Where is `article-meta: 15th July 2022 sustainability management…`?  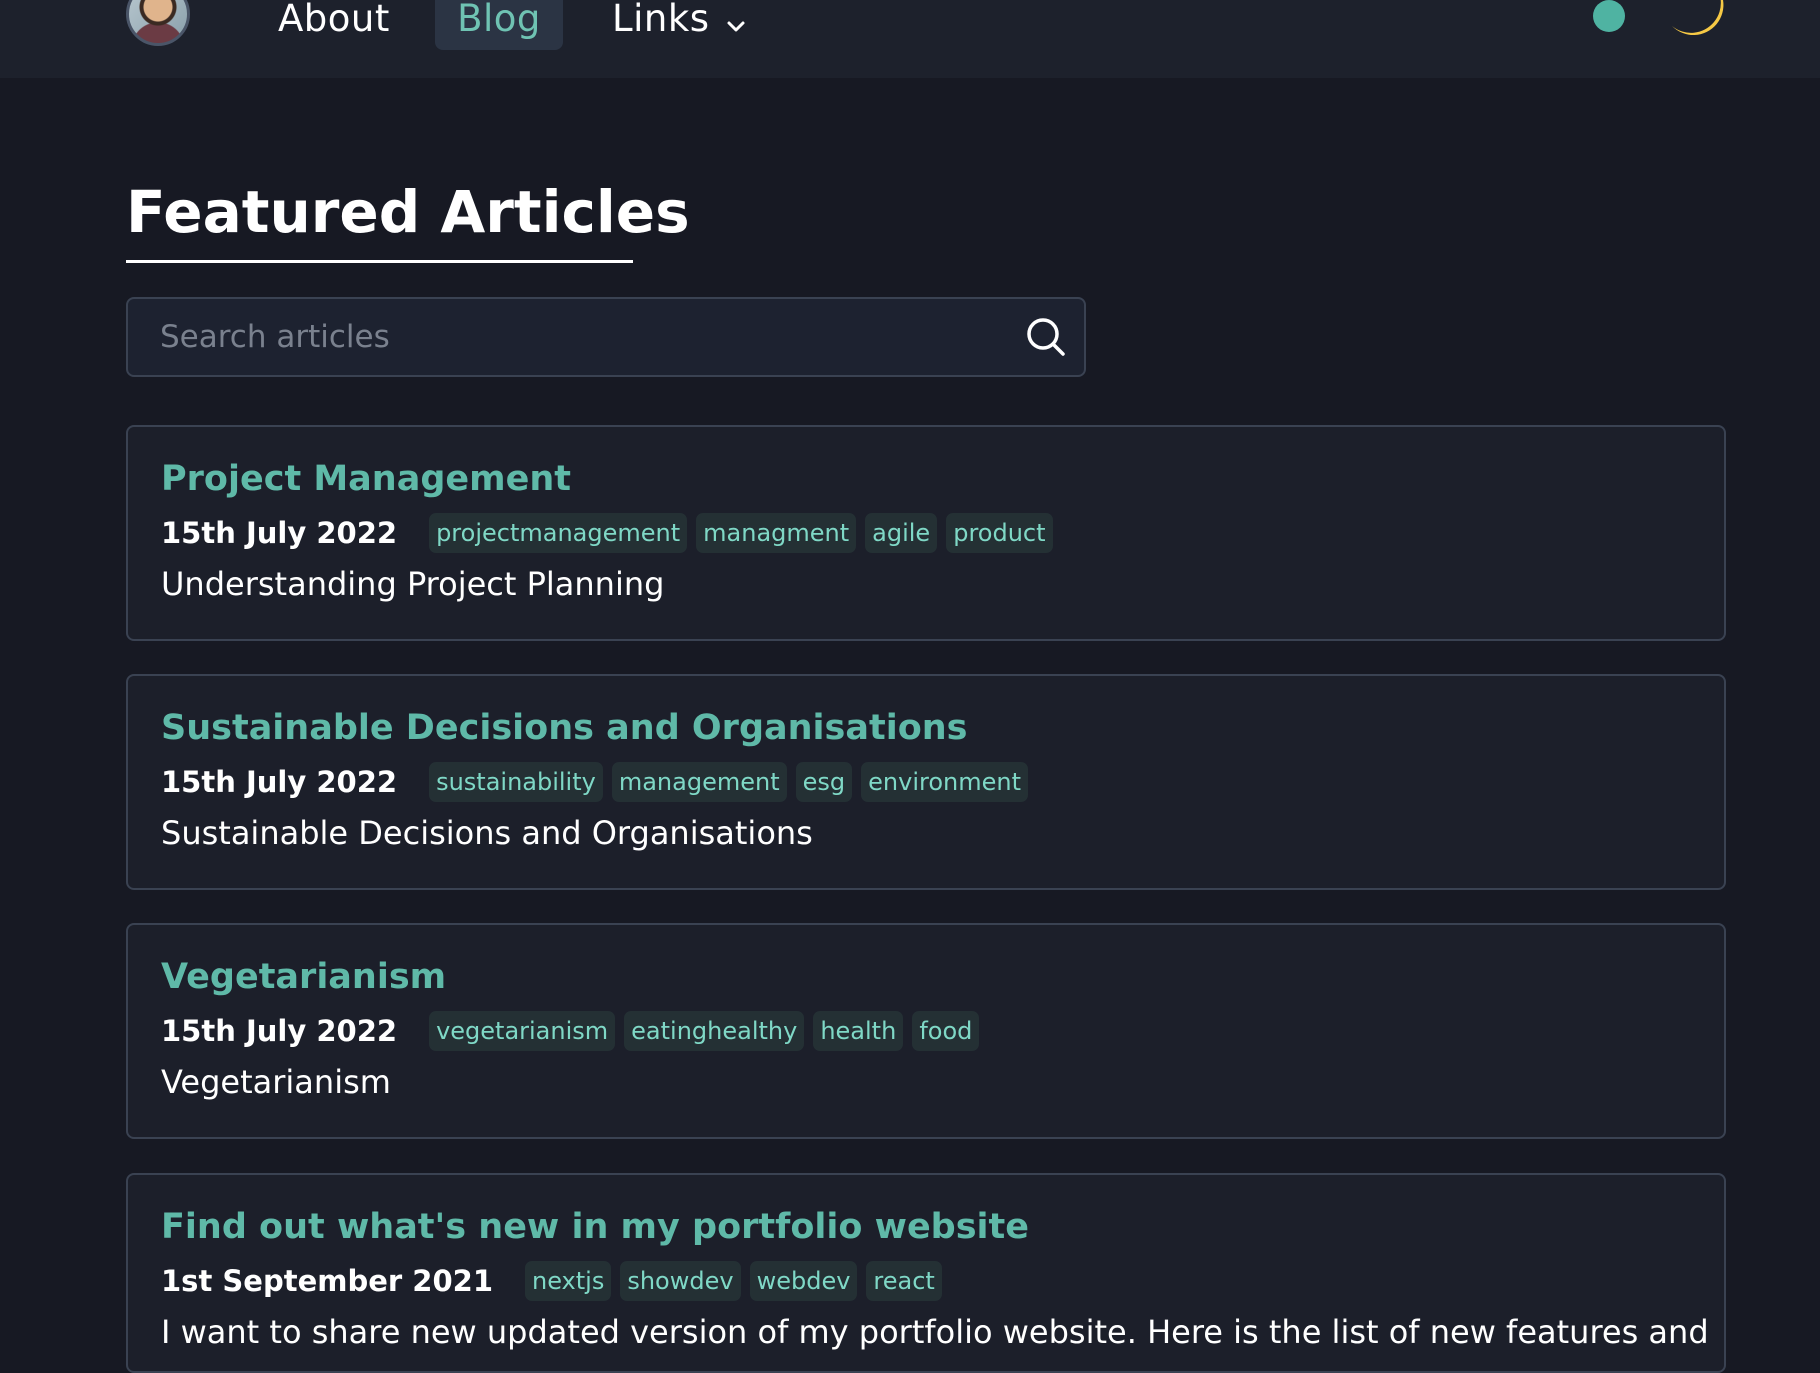
article-meta: 15th July 2022 sustainability management… is located at coordinates (599, 782).